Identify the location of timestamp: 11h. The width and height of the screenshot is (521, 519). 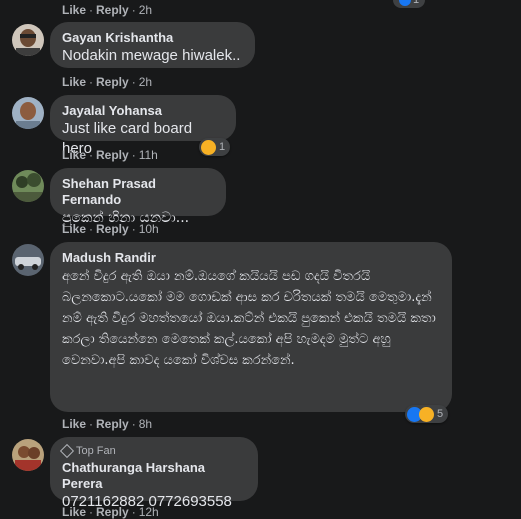
(148, 155).